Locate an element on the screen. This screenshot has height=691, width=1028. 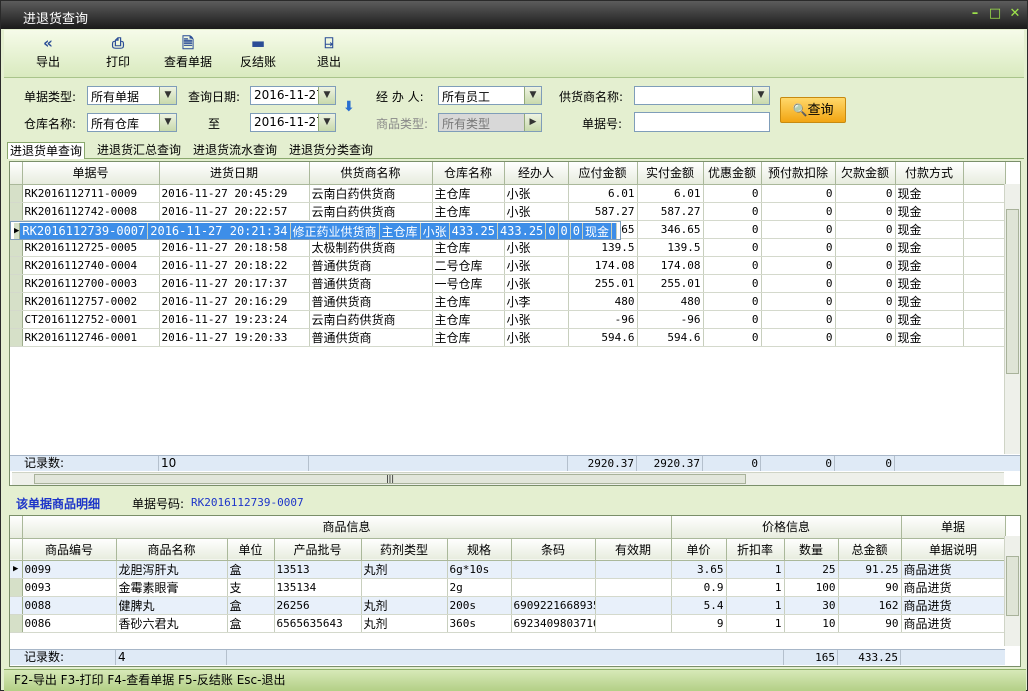
column-header: 有效期 is located at coordinates (633, 549).